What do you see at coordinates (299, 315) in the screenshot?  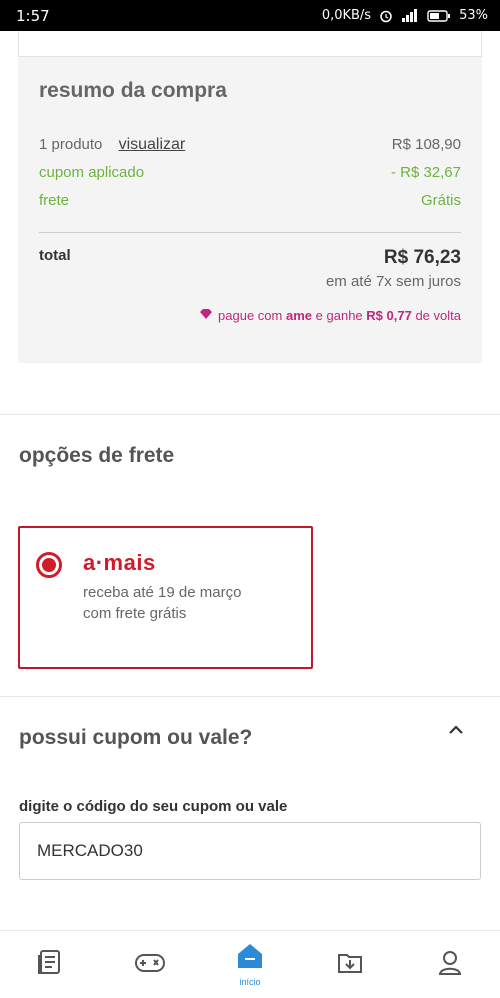 I see `ame-brand: ame` at bounding box center [299, 315].